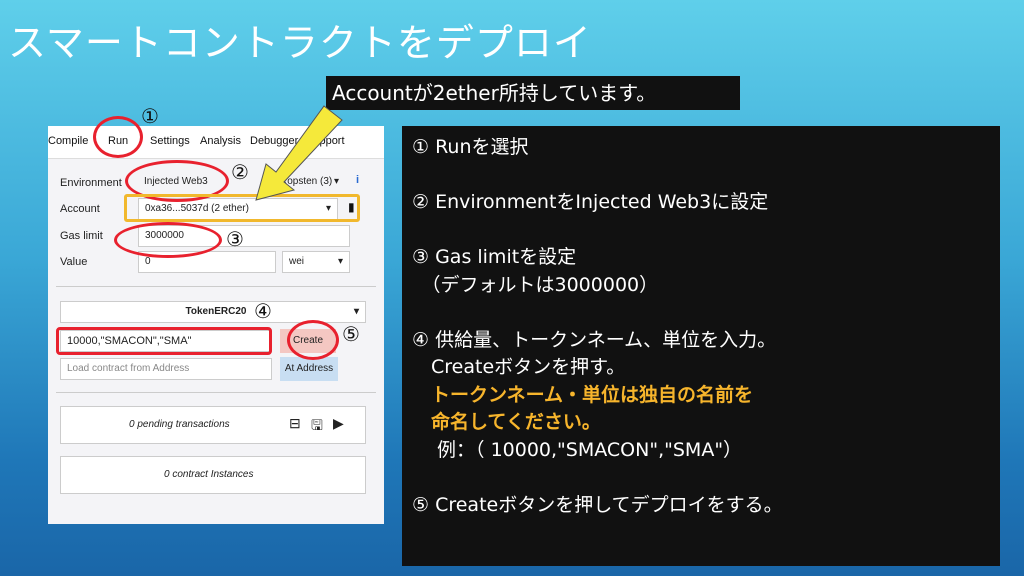  I want to click on pending-transactions-text: 0 pending transactions, so click(179, 424).